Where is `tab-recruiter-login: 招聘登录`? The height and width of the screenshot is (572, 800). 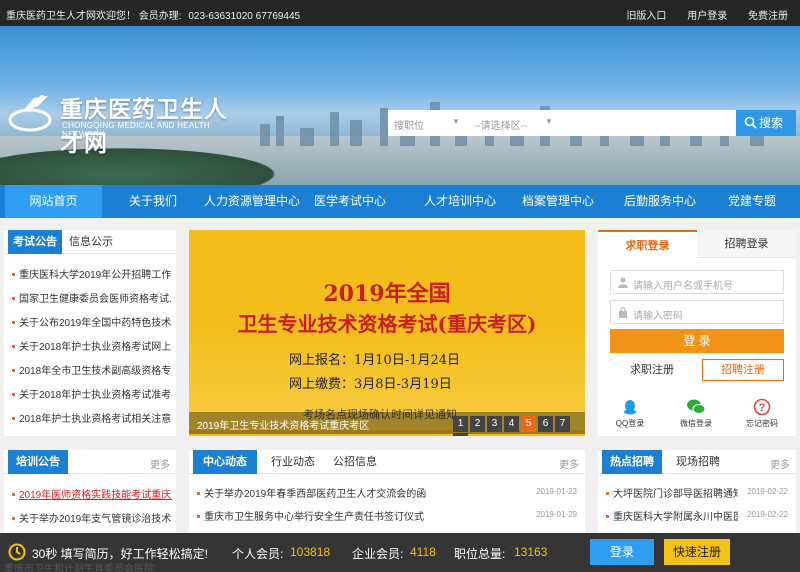 tab-recruiter-login: 招聘登录 is located at coordinates (746, 244).